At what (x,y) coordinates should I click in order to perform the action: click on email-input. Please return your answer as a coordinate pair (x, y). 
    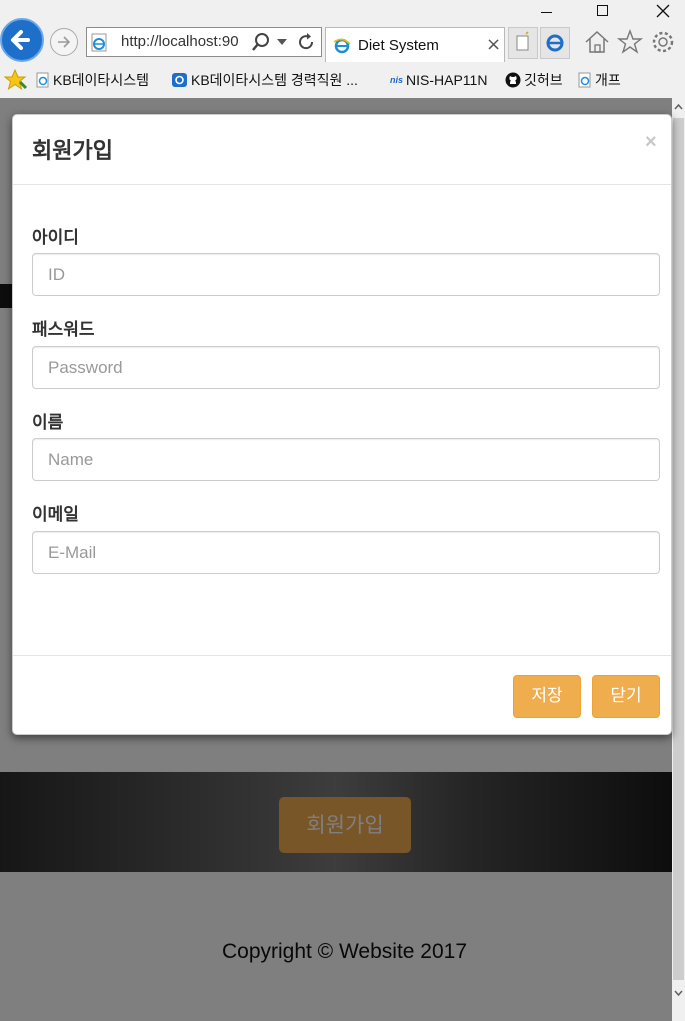
    Looking at the image, I should click on (346, 552).